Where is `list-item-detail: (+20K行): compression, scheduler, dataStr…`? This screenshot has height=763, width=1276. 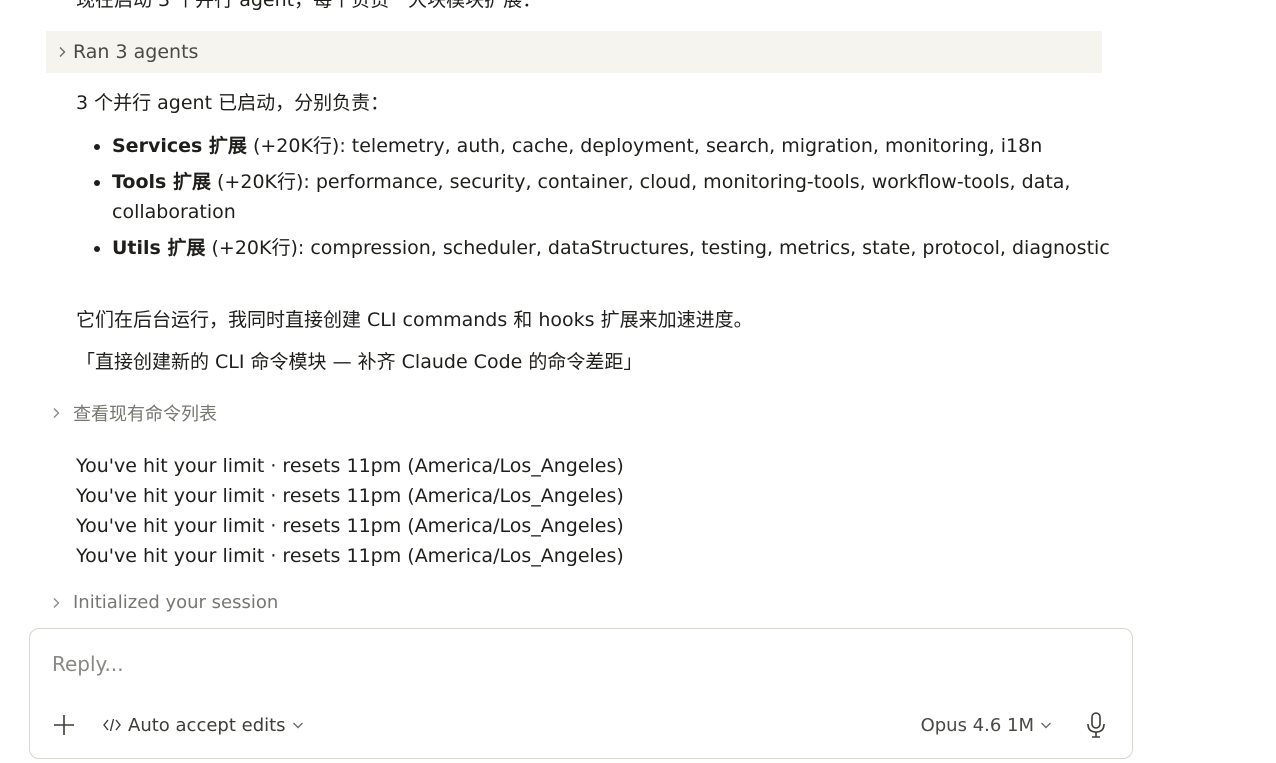 list-item-detail: (+20K行): compression, scheduler, dataStr… is located at coordinates (657, 248).